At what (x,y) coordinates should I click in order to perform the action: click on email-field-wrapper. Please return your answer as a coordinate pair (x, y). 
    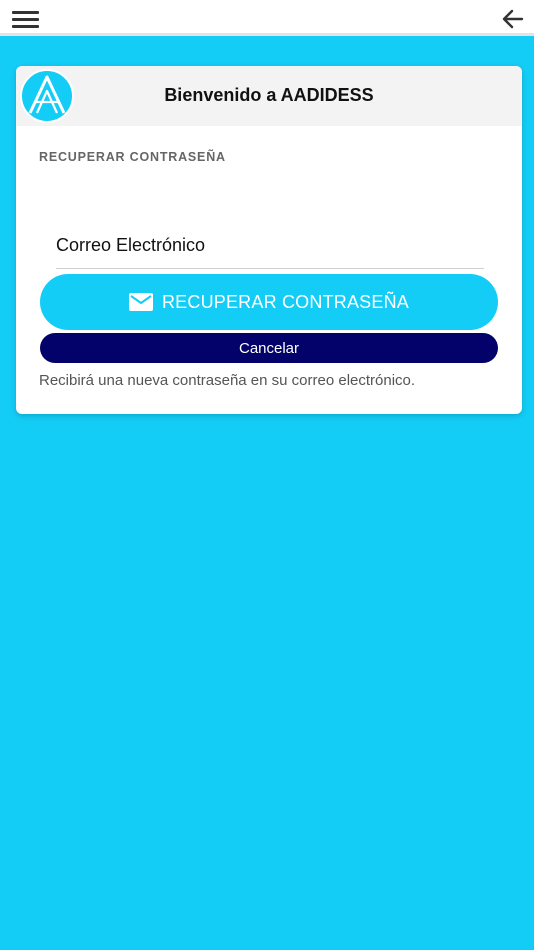
    Looking at the image, I should click on (270, 247).